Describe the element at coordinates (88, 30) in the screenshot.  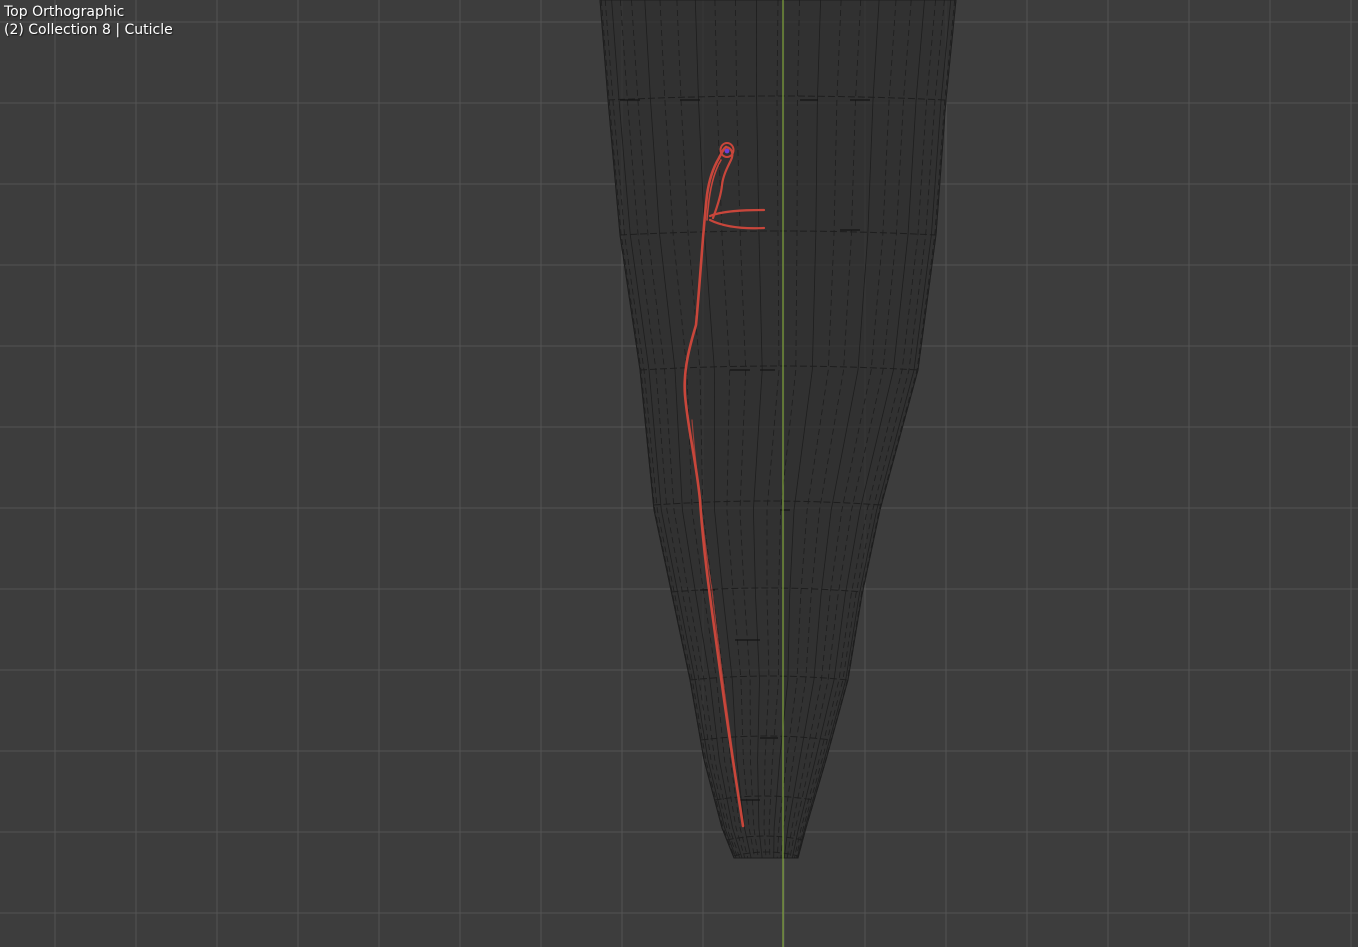
I see `collection-info-label: (2) Collection 8 | Cuticle` at that location.